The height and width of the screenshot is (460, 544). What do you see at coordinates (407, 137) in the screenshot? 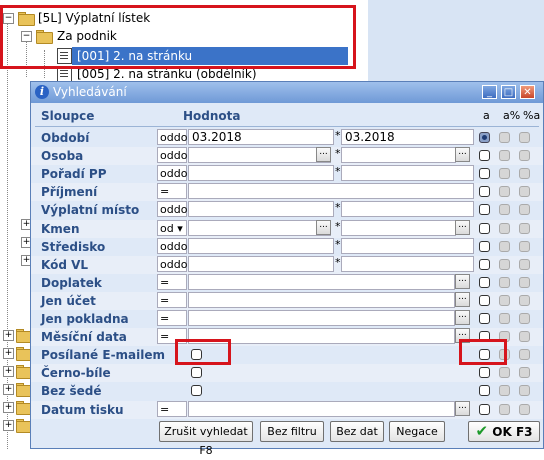
I see `value-to-input: 03.2018` at bounding box center [407, 137].